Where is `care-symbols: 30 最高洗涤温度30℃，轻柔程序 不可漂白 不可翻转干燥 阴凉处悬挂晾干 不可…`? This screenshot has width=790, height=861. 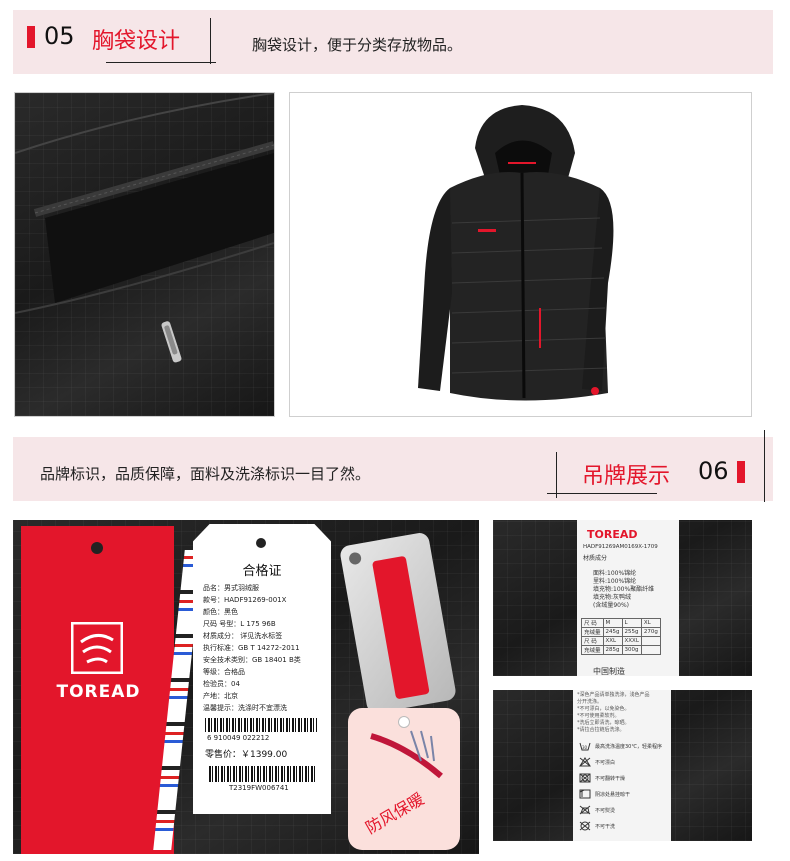 care-symbols: 30 最高洗涤温度30℃，轻柔程序 不可漂白 不可翻转干燥 阴凉处悬挂晾干 不可… is located at coordinates (620, 786).